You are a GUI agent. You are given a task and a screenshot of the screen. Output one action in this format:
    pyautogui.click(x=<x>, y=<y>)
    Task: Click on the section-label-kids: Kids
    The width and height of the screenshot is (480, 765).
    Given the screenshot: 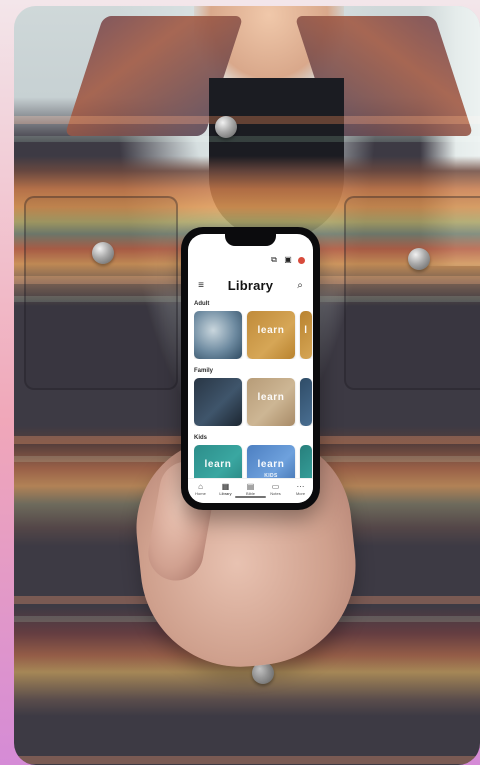 What is the action you would take?
    pyautogui.click(x=201, y=438)
    